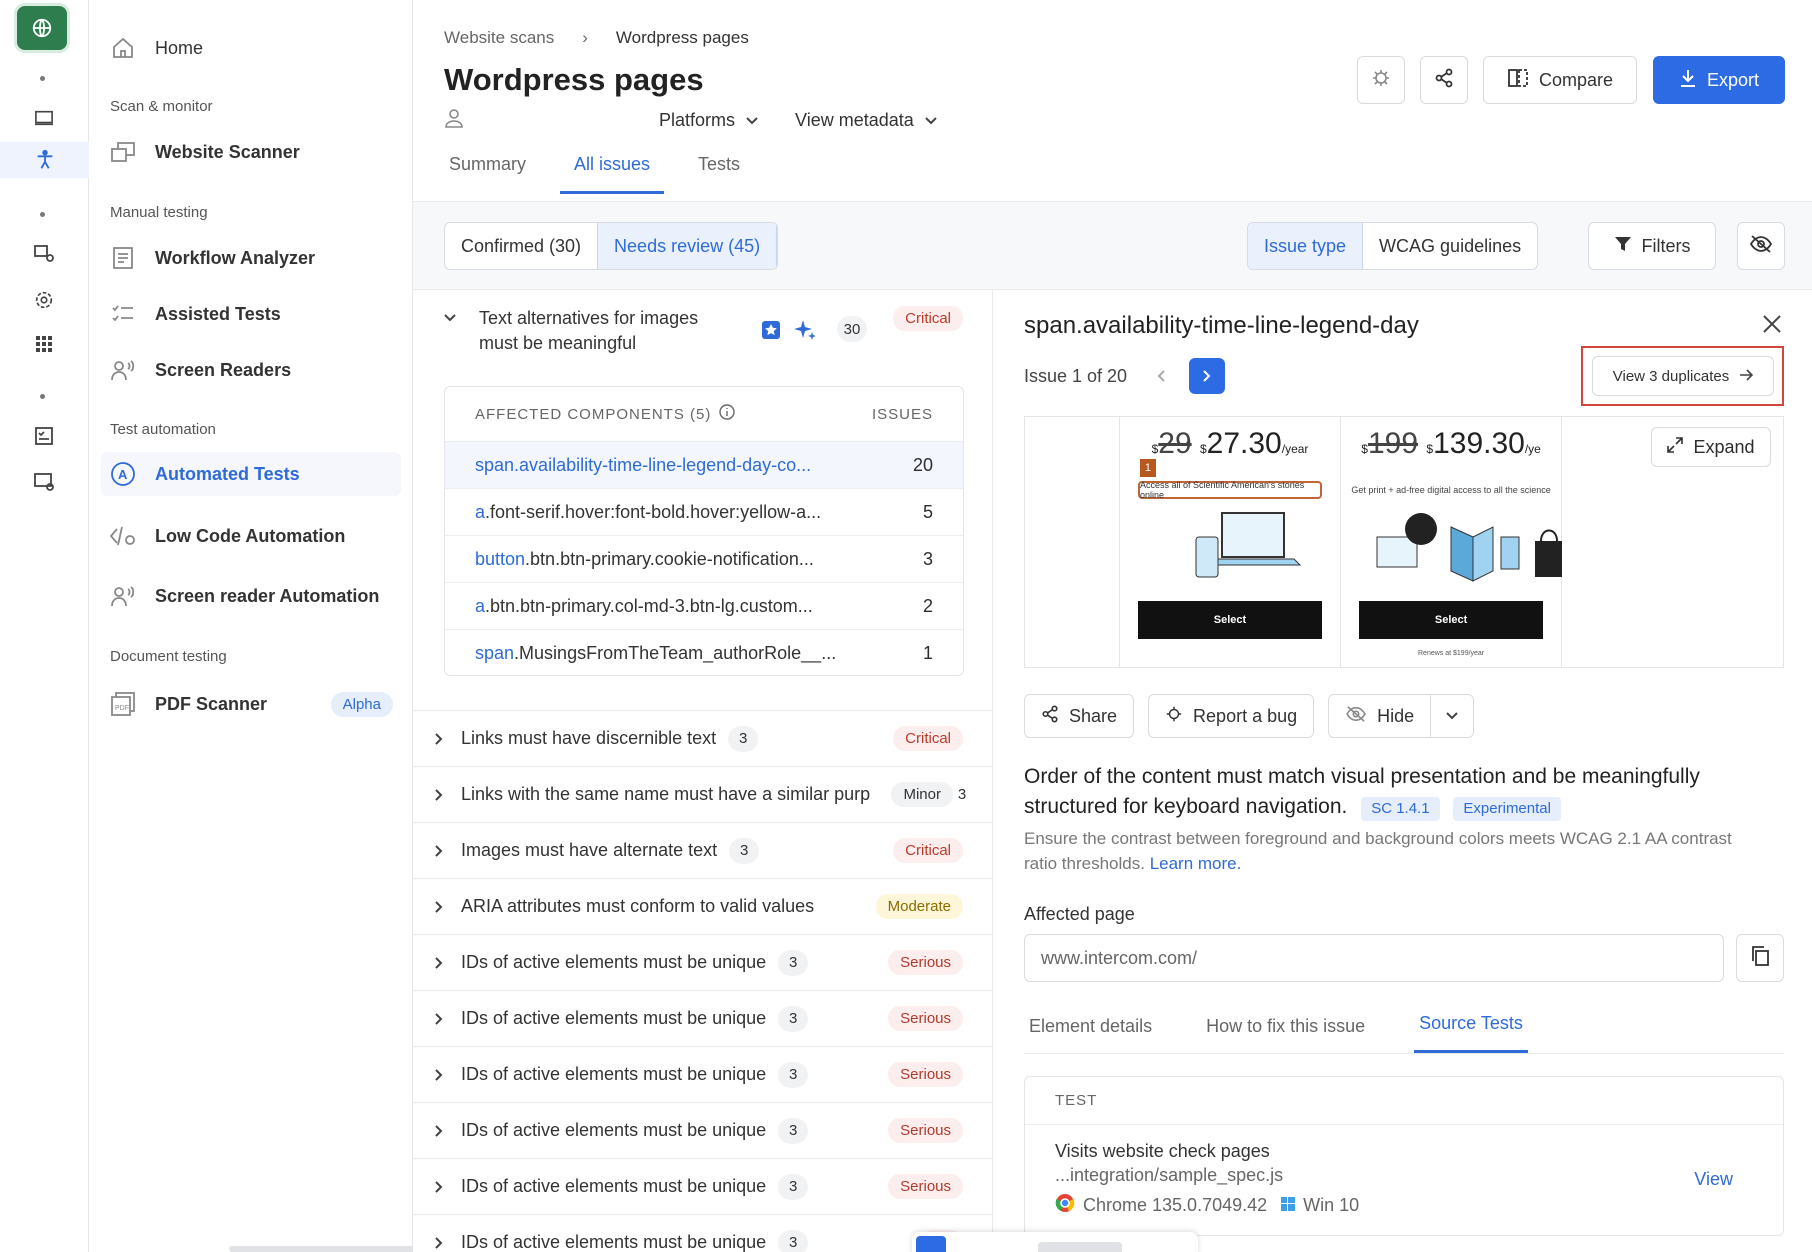 The width and height of the screenshot is (1812, 1252). I want to click on prev-button, so click(1161, 376).